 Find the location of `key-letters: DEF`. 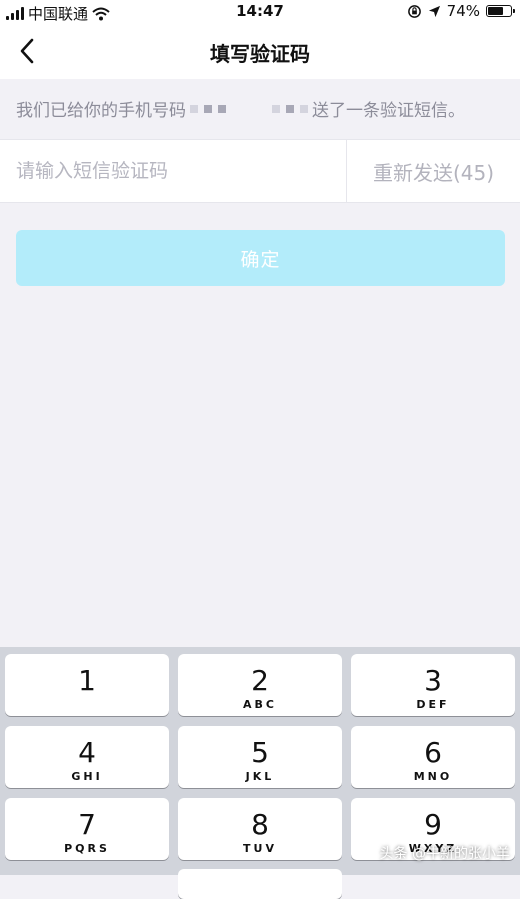

key-letters: DEF is located at coordinates (433, 704).